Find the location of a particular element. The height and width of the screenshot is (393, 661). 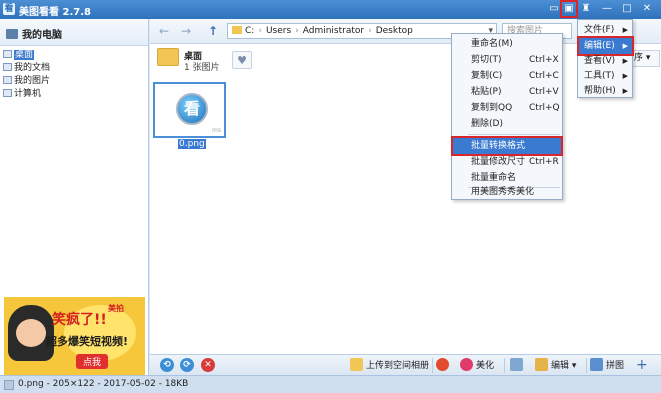

menu-item-meitu-beautify: 用美图秀秀美化 is located at coordinates (507, 192).